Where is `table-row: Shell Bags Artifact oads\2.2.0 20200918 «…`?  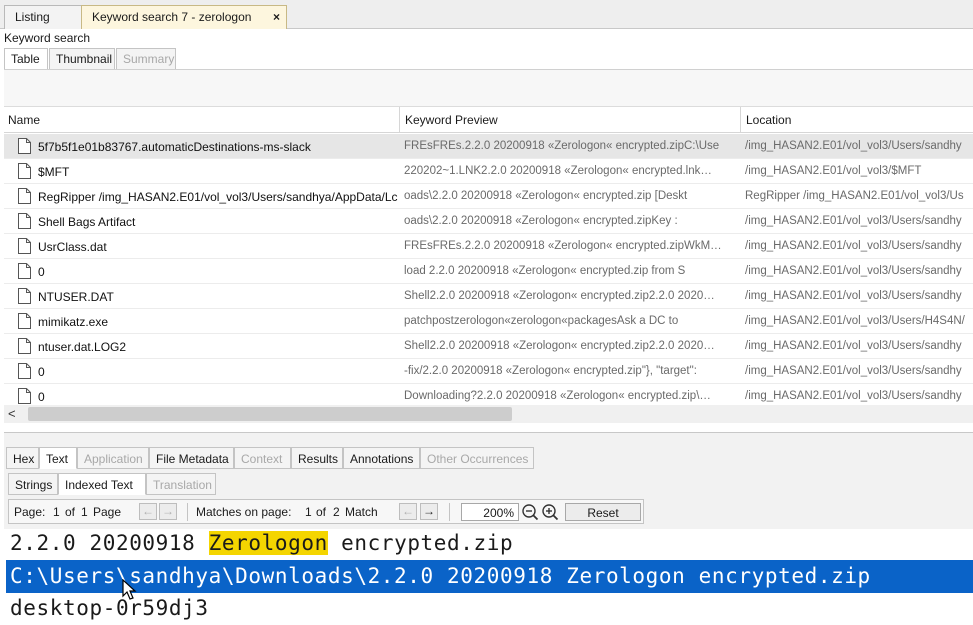
table-row: Shell Bags Artifact oads\2.2.0 20200918 «… is located at coordinates (488, 221).